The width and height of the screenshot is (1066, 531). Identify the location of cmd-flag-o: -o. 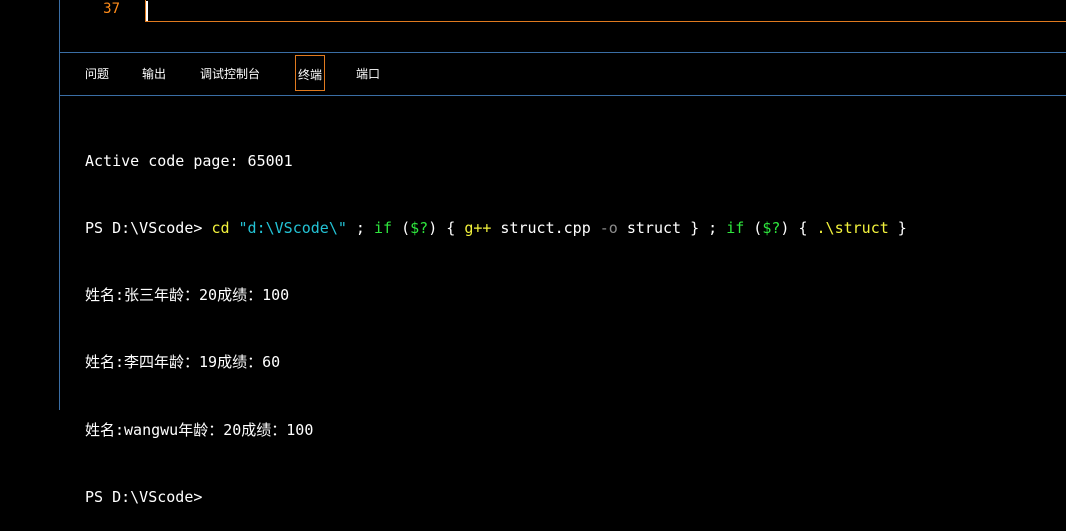
(608, 228).